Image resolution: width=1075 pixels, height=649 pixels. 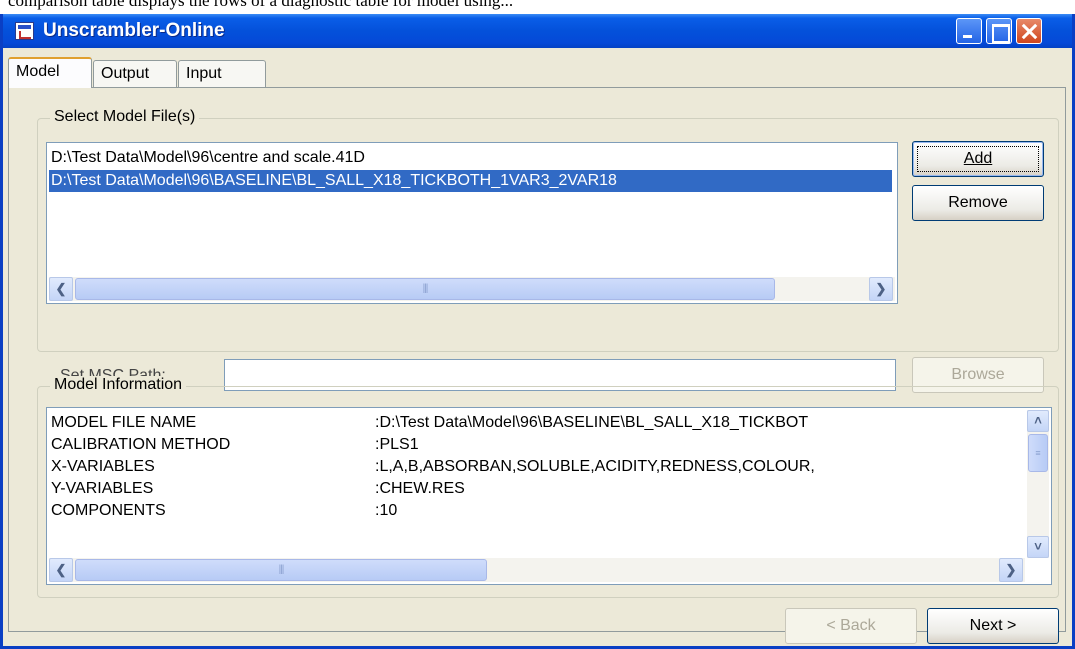 I want to click on add-button-label: Add, so click(x=978, y=158).